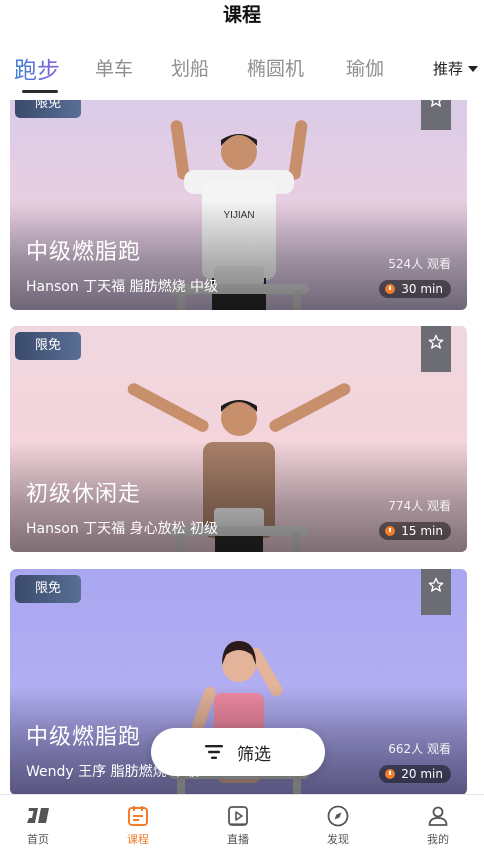  I want to click on nav-discover: 发现, so click(338, 825).